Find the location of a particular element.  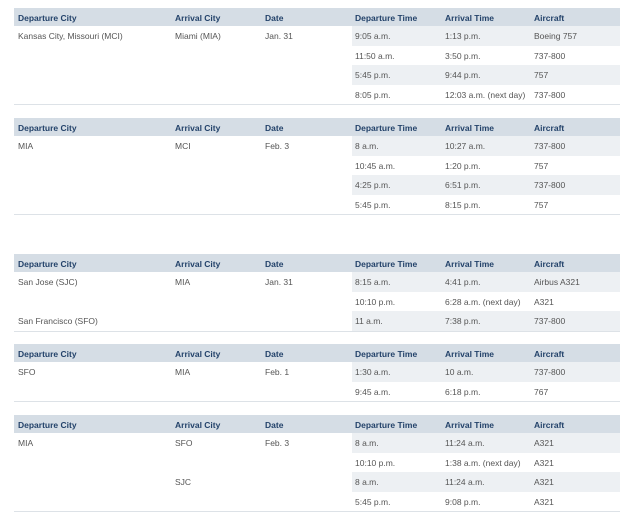

table-row: MIA SFO Feb. 3 8 a.m. 11:24 a.m. A321 is located at coordinates (317, 443).